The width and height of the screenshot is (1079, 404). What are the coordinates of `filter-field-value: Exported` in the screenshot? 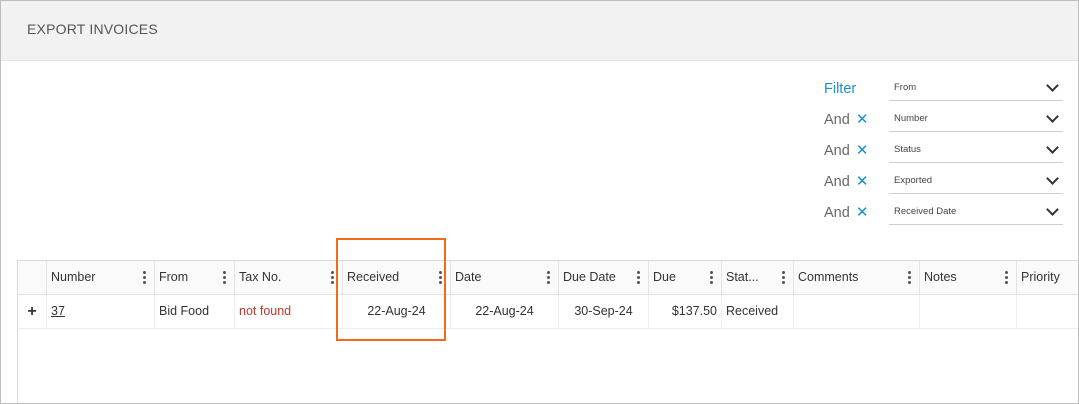 It's located at (913, 180).